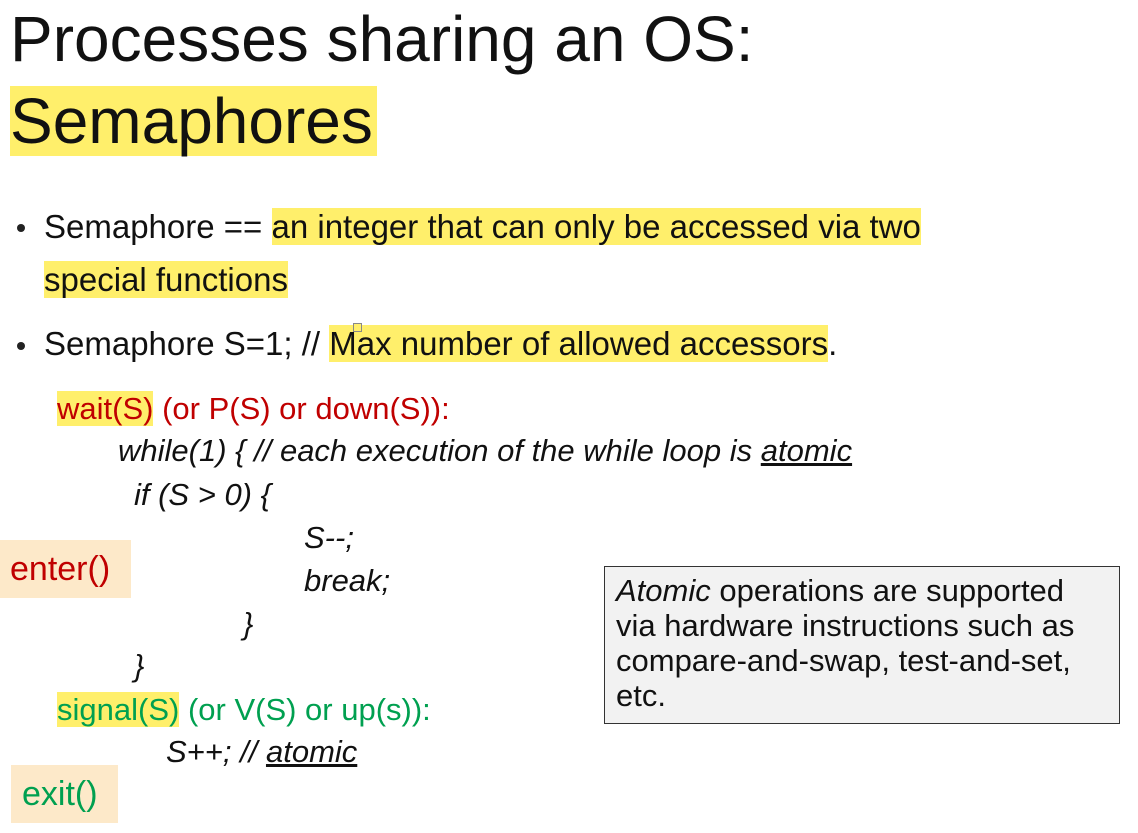 The width and height of the screenshot is (1138, 833). I want to click on increment-text: S++, so click(194, 751).